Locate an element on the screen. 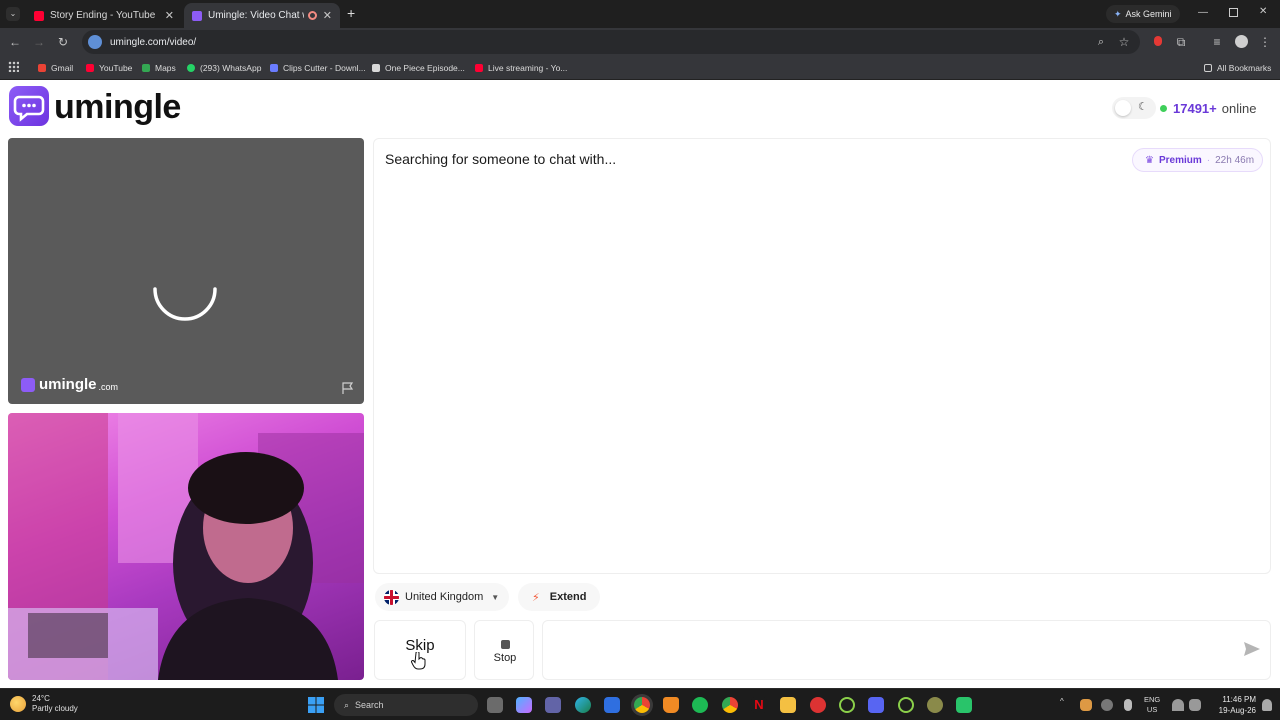 This screenshot has width=1280, height=720. chrome-active-icon is located at coordinates (642, 705).